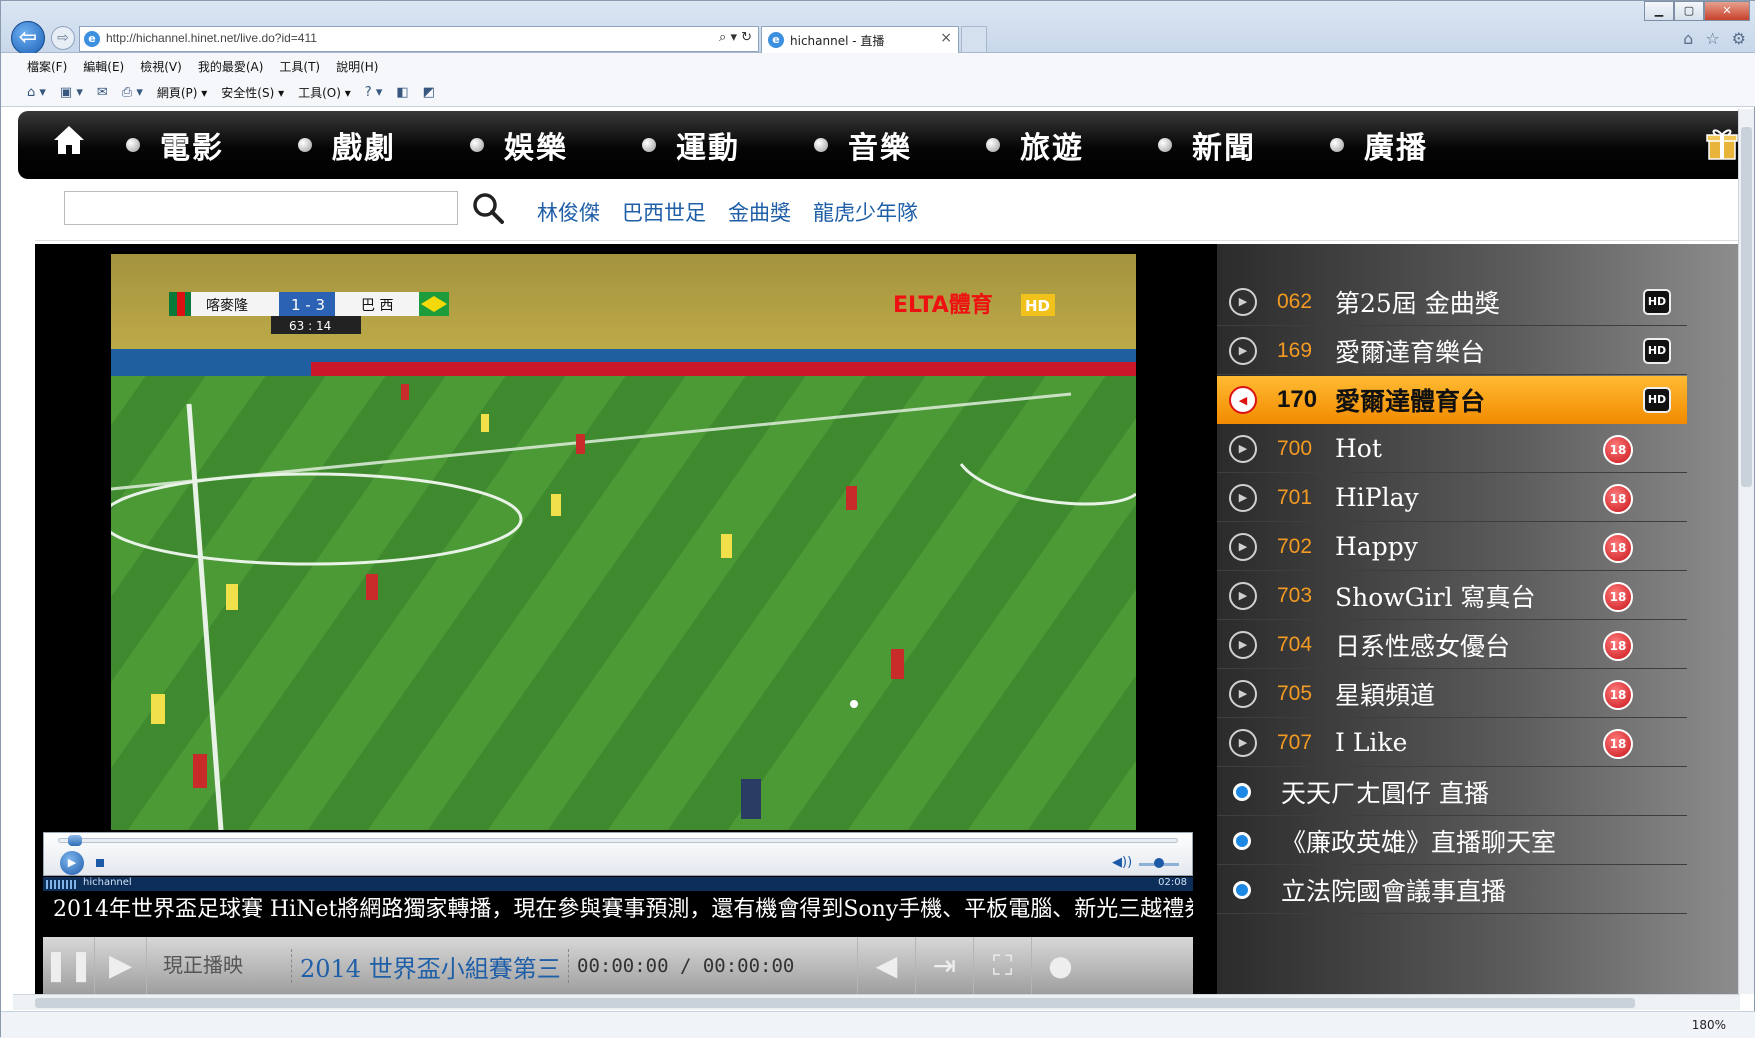 This screenshot has width=1755, height=1038. I want to click on channel-row: ▶ 062 第25屆 金曲獎 HD, so click(1452, 302).